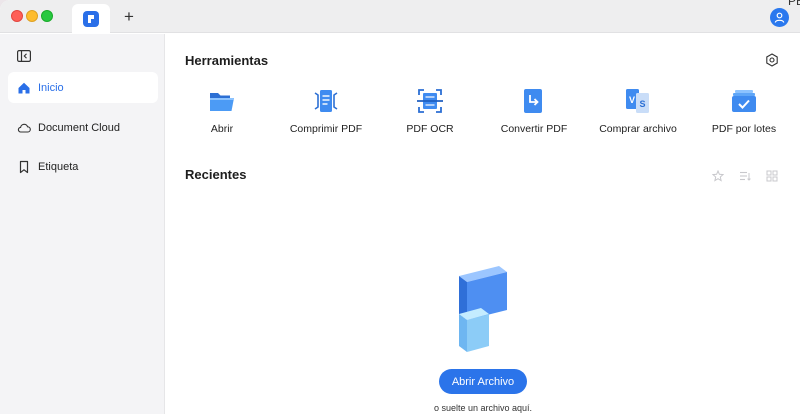 Image resolution: width=800 pixels, height=414 pixels. Describe the element at coordinates (794, 4) in the screenshot. I see `corner-text: PE` at that location.